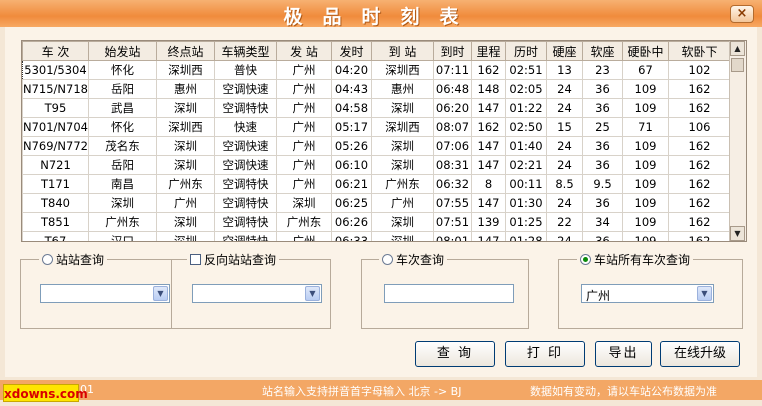 The width and height of the screenshot is (762, 406). What do you see at coordinates (351, 51) in the screenshot?
I see `column-header: 发时` at bounding box center [351, 51].